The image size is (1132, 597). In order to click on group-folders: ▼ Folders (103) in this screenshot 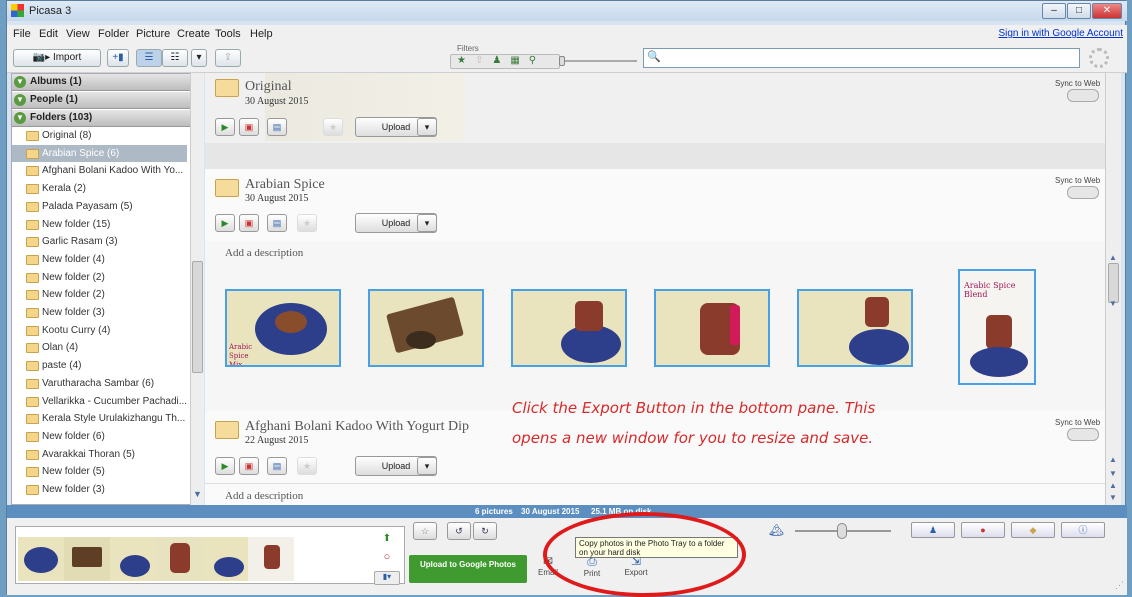, I will do `click(102, 118)`.